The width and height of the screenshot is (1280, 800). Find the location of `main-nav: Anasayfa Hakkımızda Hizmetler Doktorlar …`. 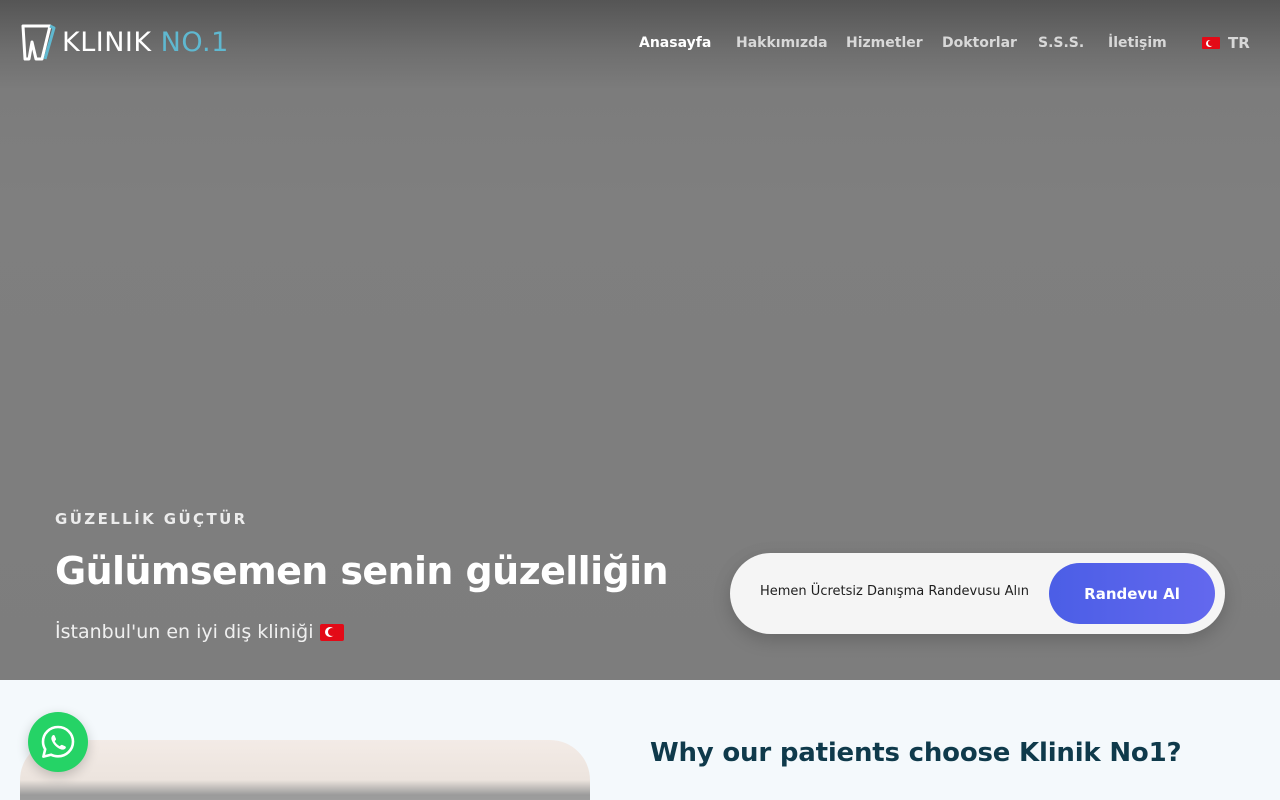

main-nav: Anasayfa Hakkımızda Hizmetler Doktorlar … is located at coordinates (640, 44).